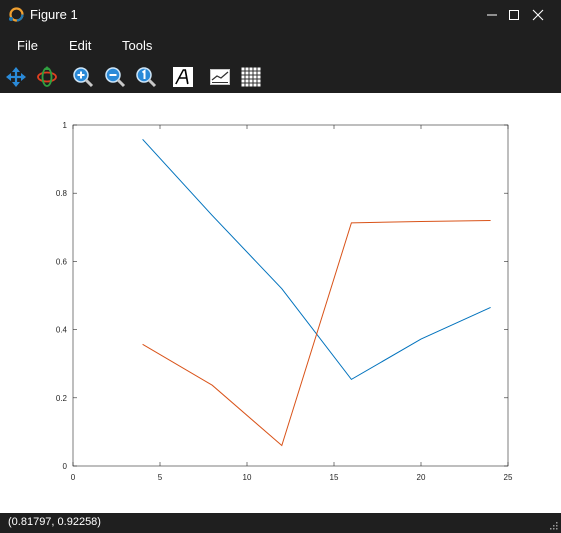 The width and height of the screenshot is (561, 533). What do you see at coordinates (280, 76) in the screenshot?
I see `figure-toolbar` at bounding box center [280, 76].